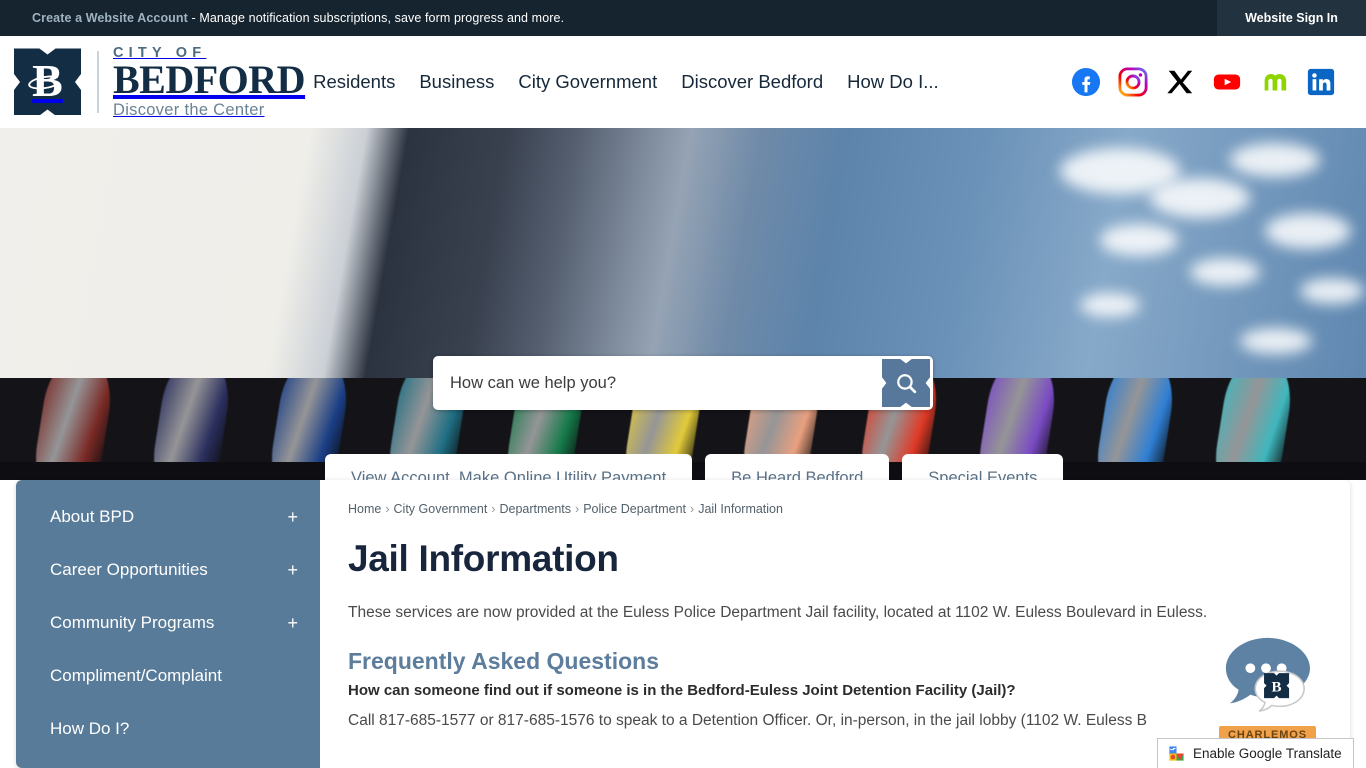 The height and width of the screenshot is (768, 1366). Describe the element at coordinates (132, 622) in the screenshot. I see `sidebar-item-label: Community Programs` at that location.